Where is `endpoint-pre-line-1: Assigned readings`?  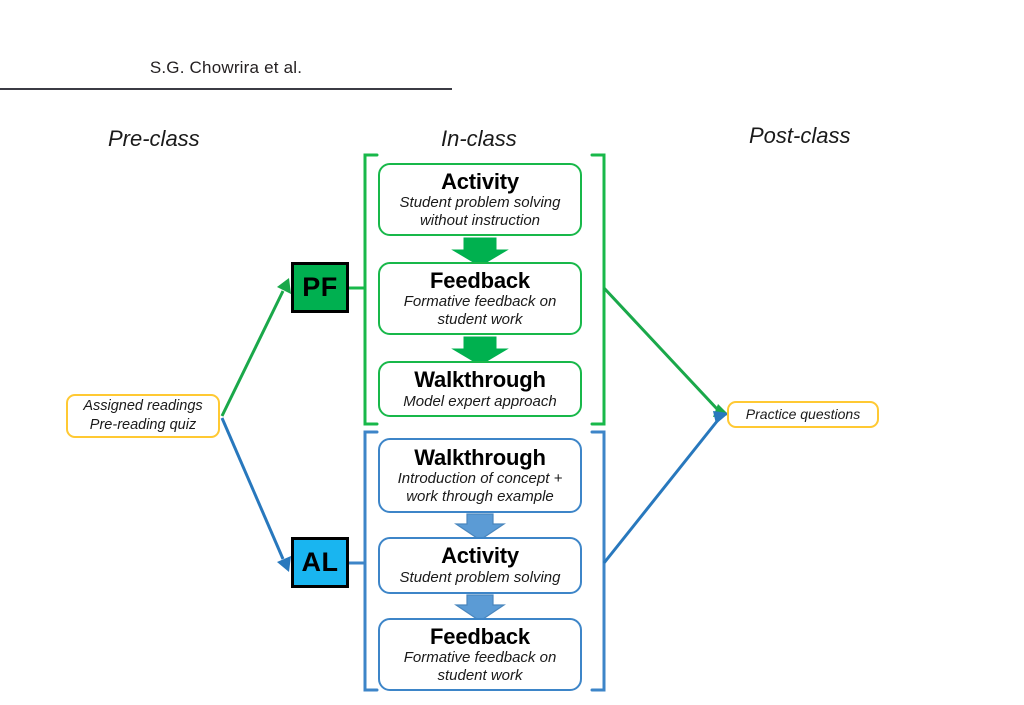 endpoint-pre-line-1: Assigned readings is located at coordinates (143, 406).